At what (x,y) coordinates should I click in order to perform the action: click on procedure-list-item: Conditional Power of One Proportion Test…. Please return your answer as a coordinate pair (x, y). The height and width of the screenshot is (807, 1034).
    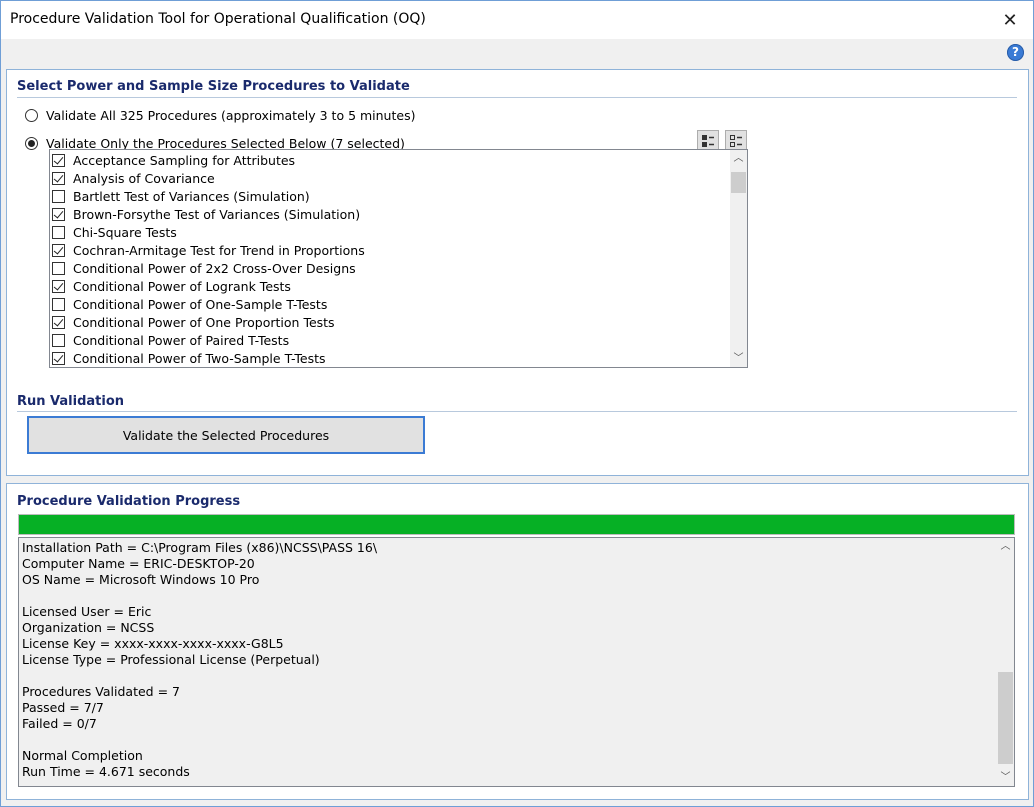
    Looking at the image, I should click on (193, 322).